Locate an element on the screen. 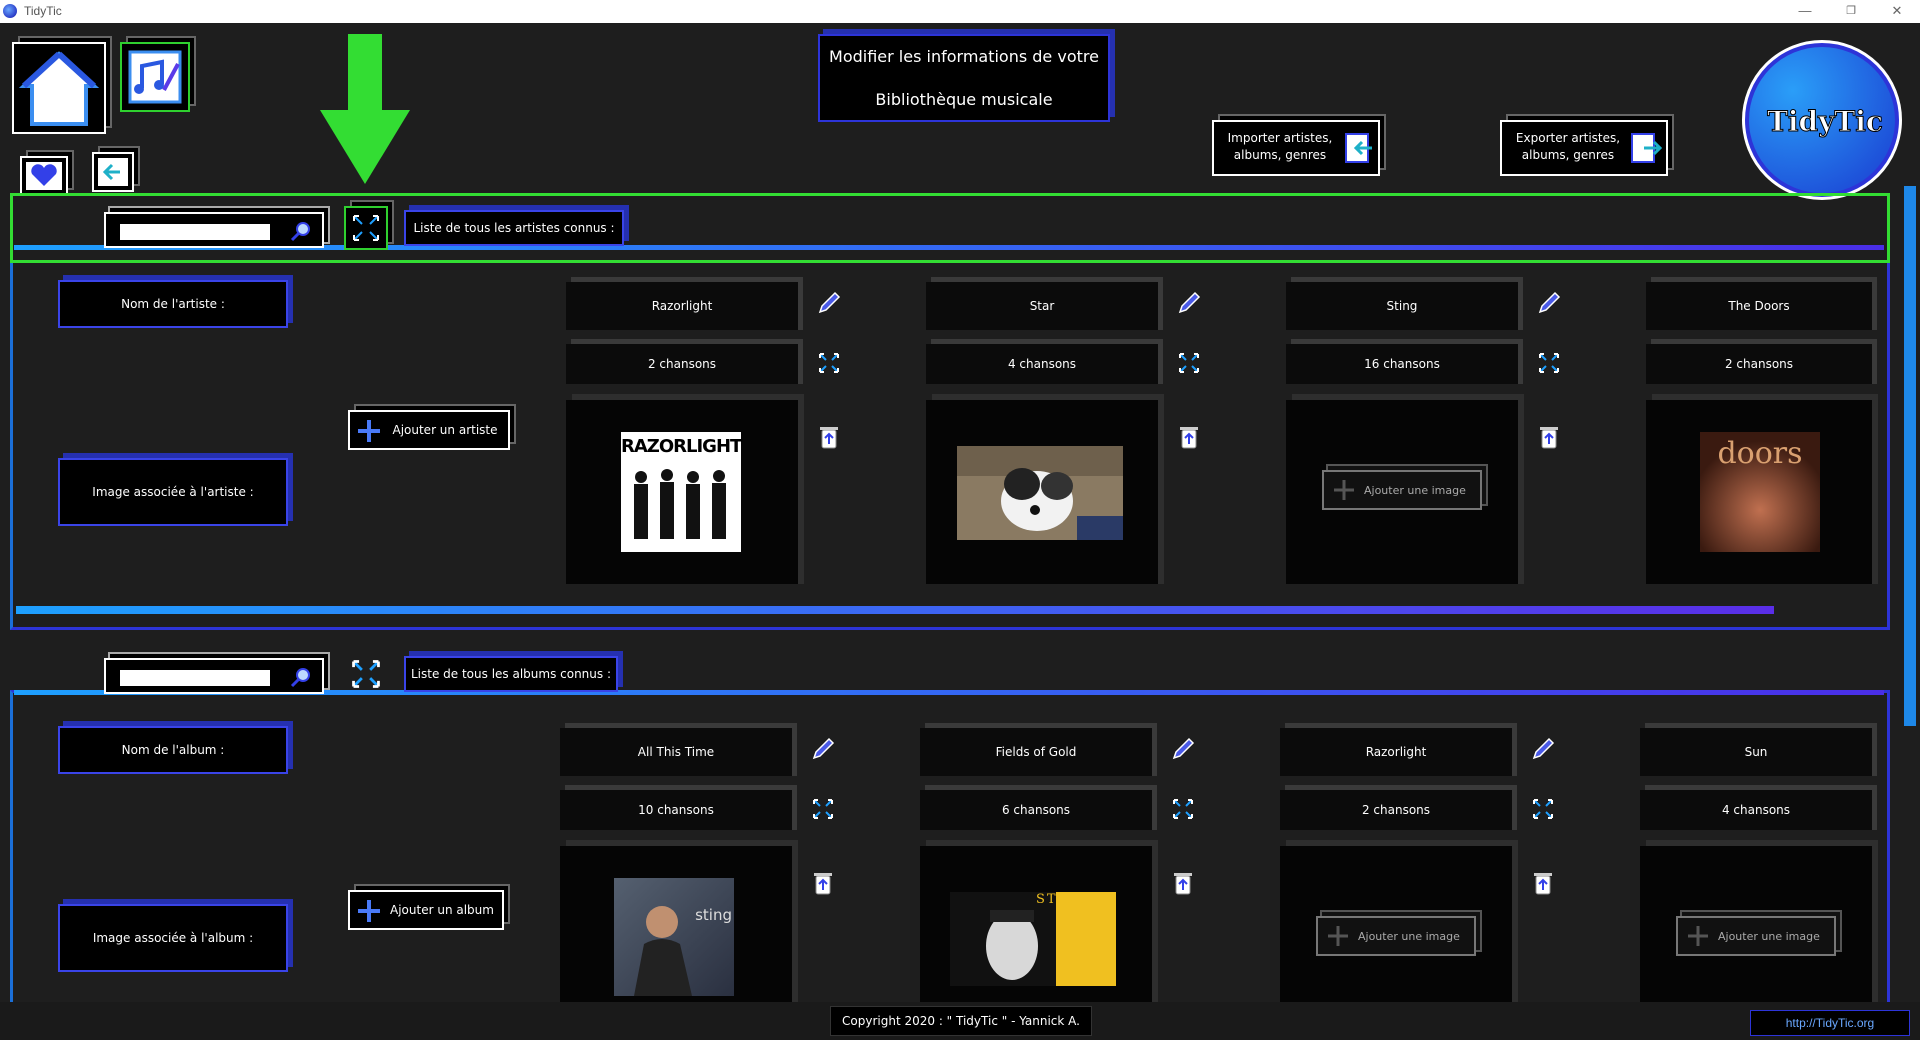 The height and width of the screenshot is (1040, 1920). home-icon is located at coordinates (59, 88).